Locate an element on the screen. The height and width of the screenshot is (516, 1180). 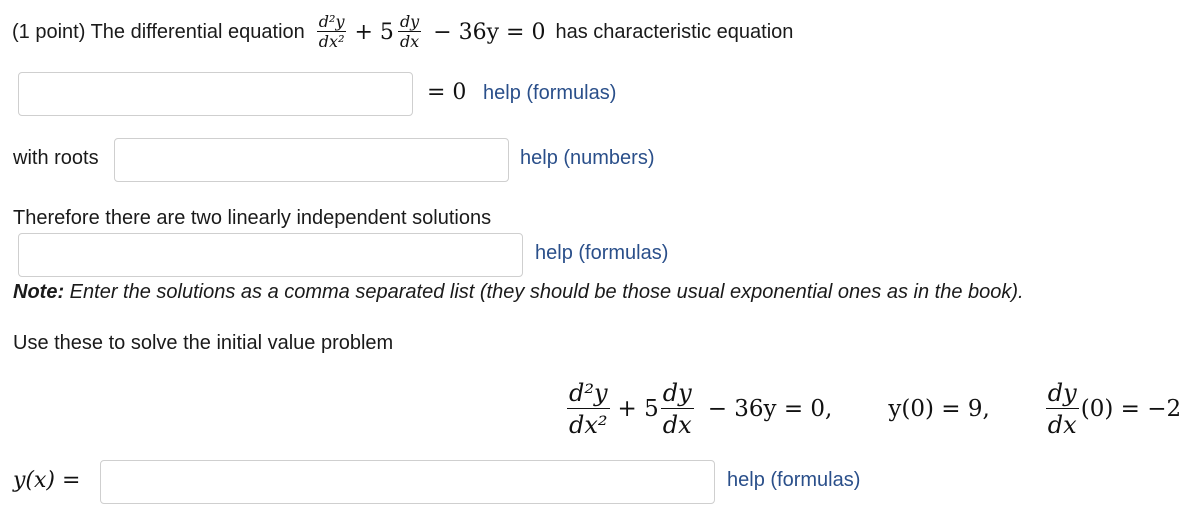
help-formulas-link-2: help (formulas) is located at coordinates (601, 253).